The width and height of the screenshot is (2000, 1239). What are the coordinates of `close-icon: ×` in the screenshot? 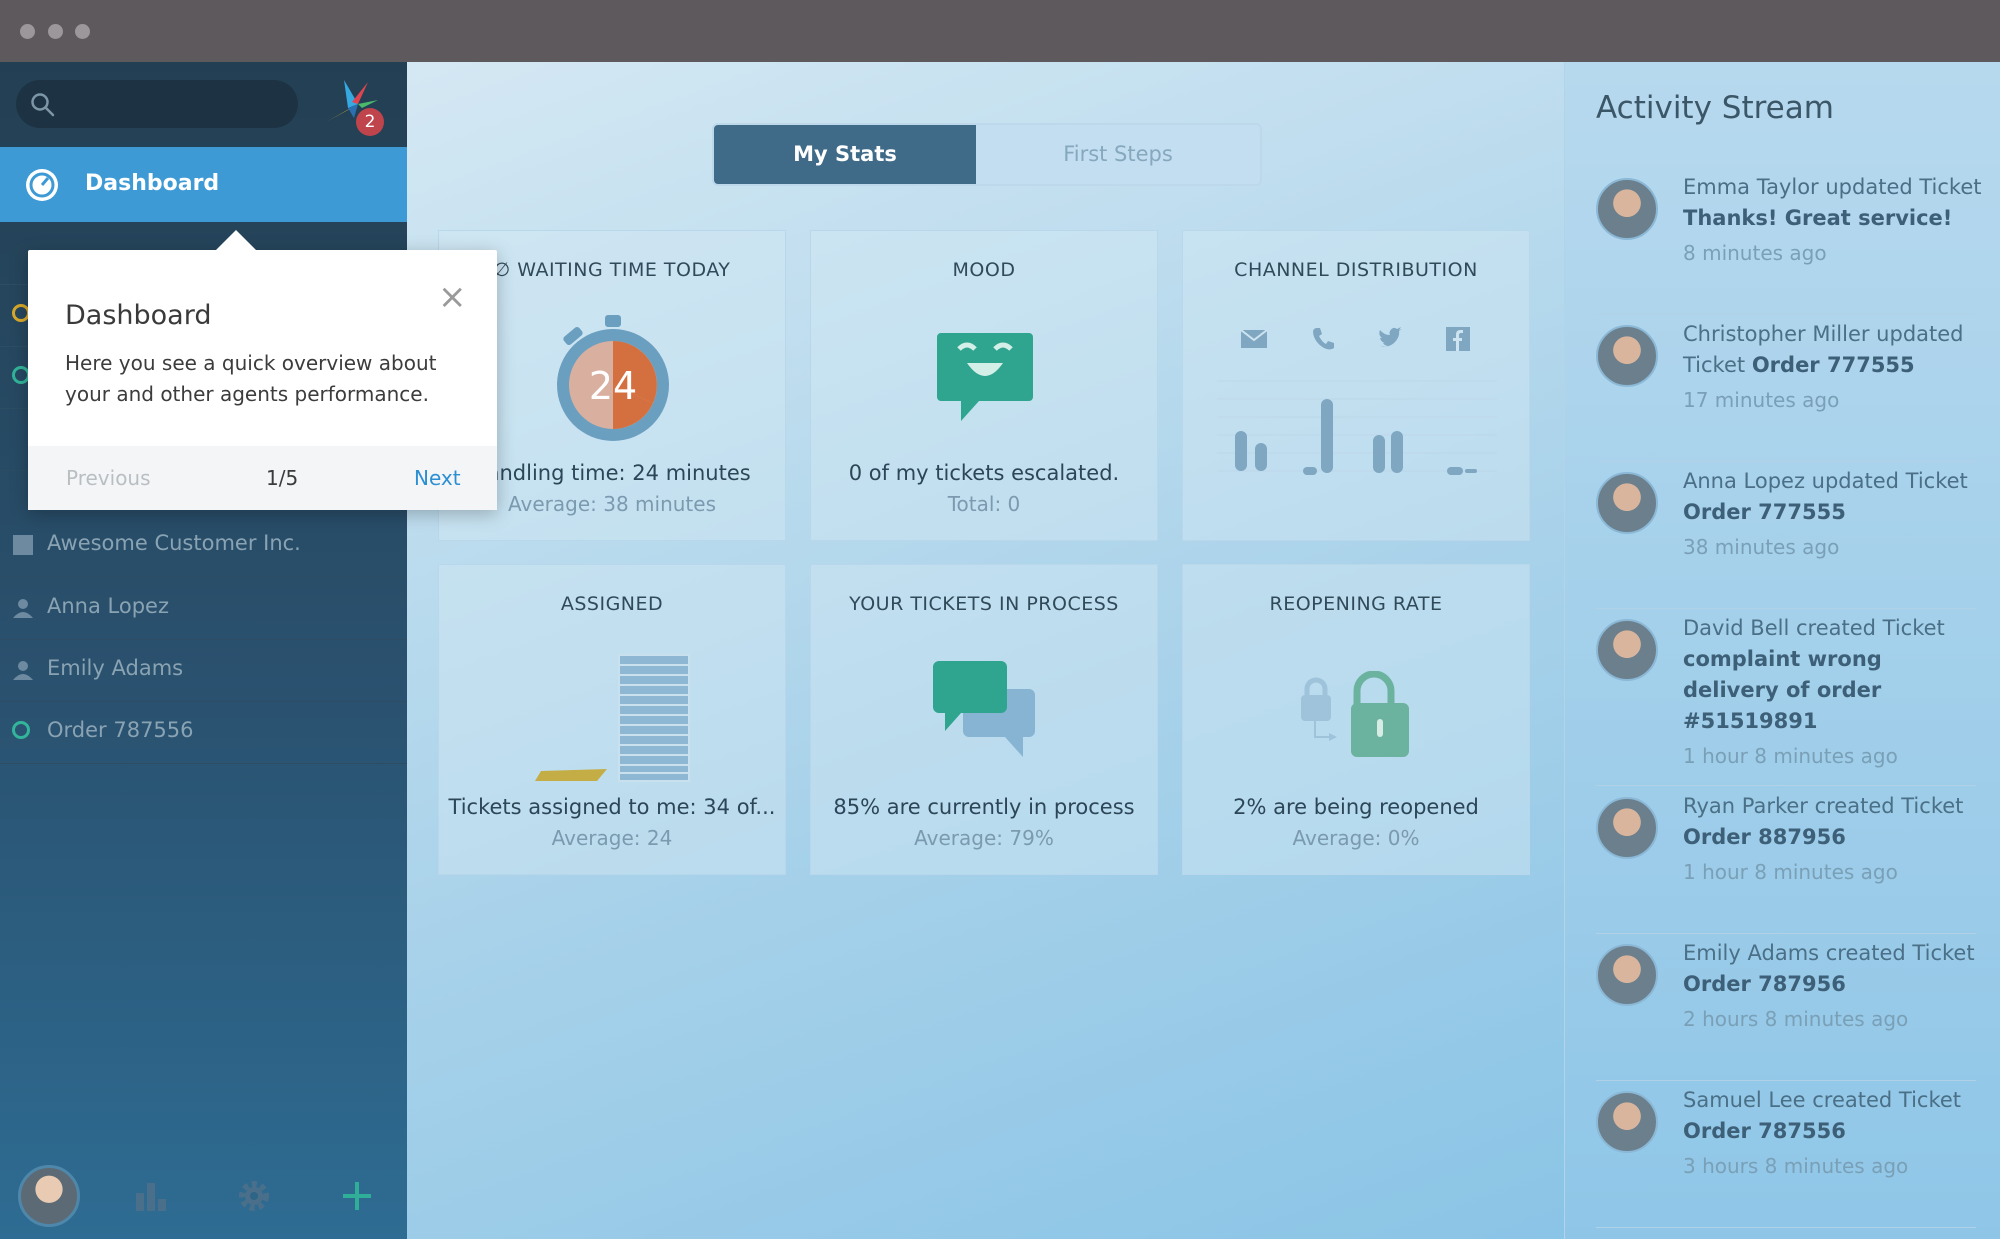 It's located at (452, 297).